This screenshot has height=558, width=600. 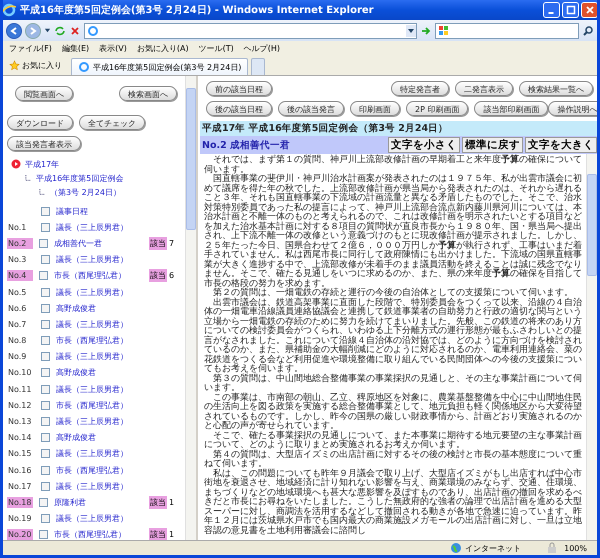 What do you see at coordinates (162, 48) in the screenshot?
I see `menu-item: お気に入り(A)` at bounding box center [162, 48].